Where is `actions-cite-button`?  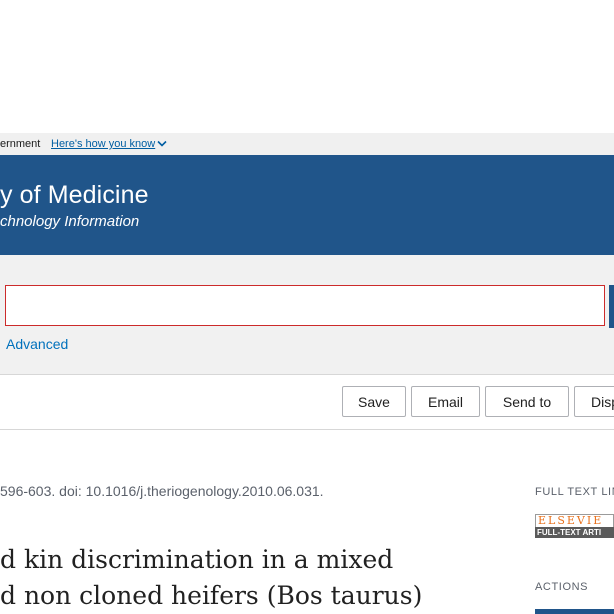 actions-cite-button is located at coordinates (574, 611).